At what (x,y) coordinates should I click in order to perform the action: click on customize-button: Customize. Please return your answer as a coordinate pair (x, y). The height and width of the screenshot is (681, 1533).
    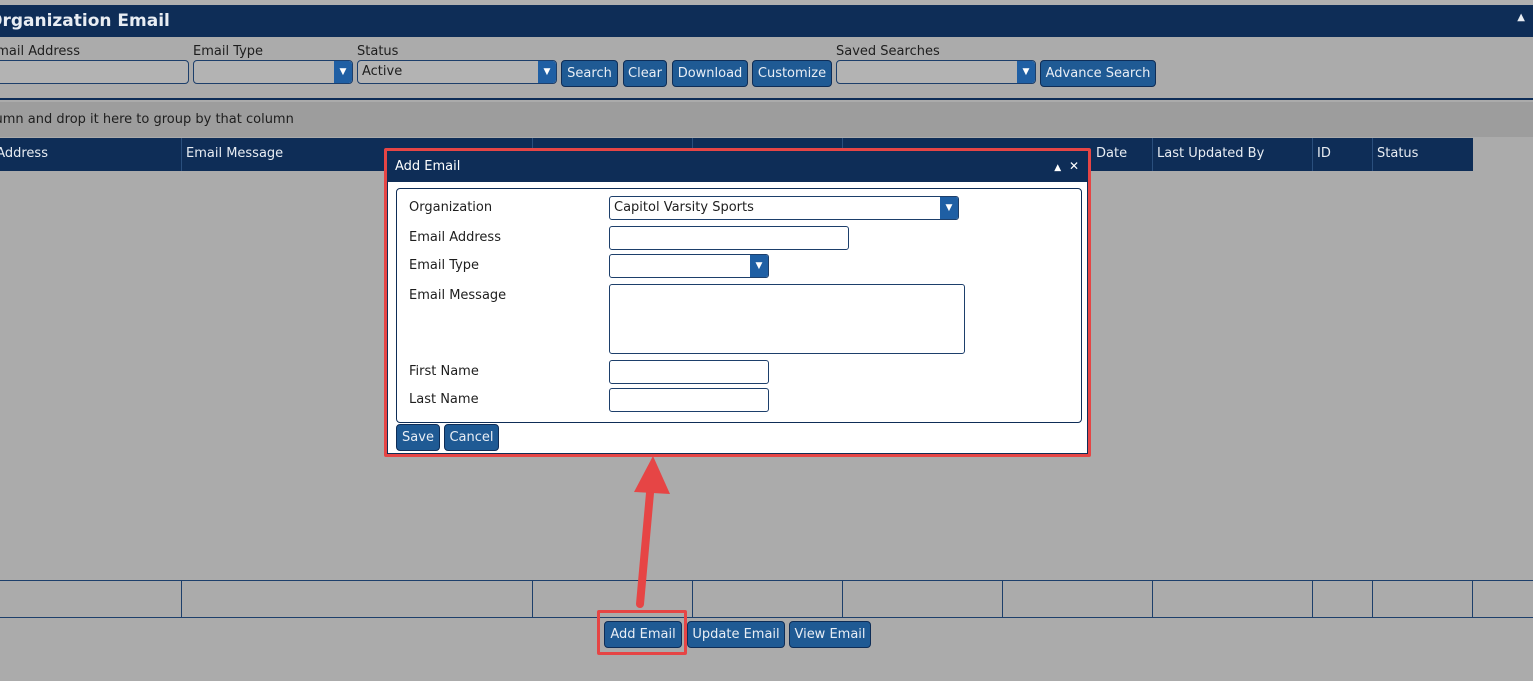
    Looking at the image, I should click on (792, 73).